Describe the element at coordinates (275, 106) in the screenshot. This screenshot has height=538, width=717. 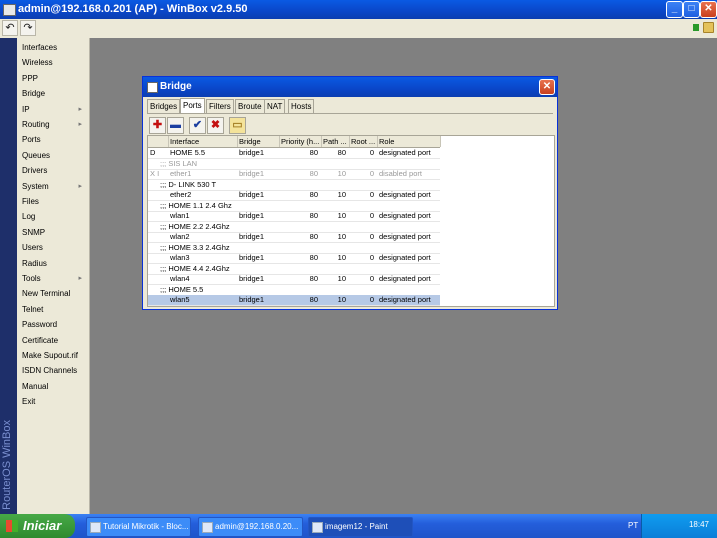
I see `tab-nat: NAT` at that location.